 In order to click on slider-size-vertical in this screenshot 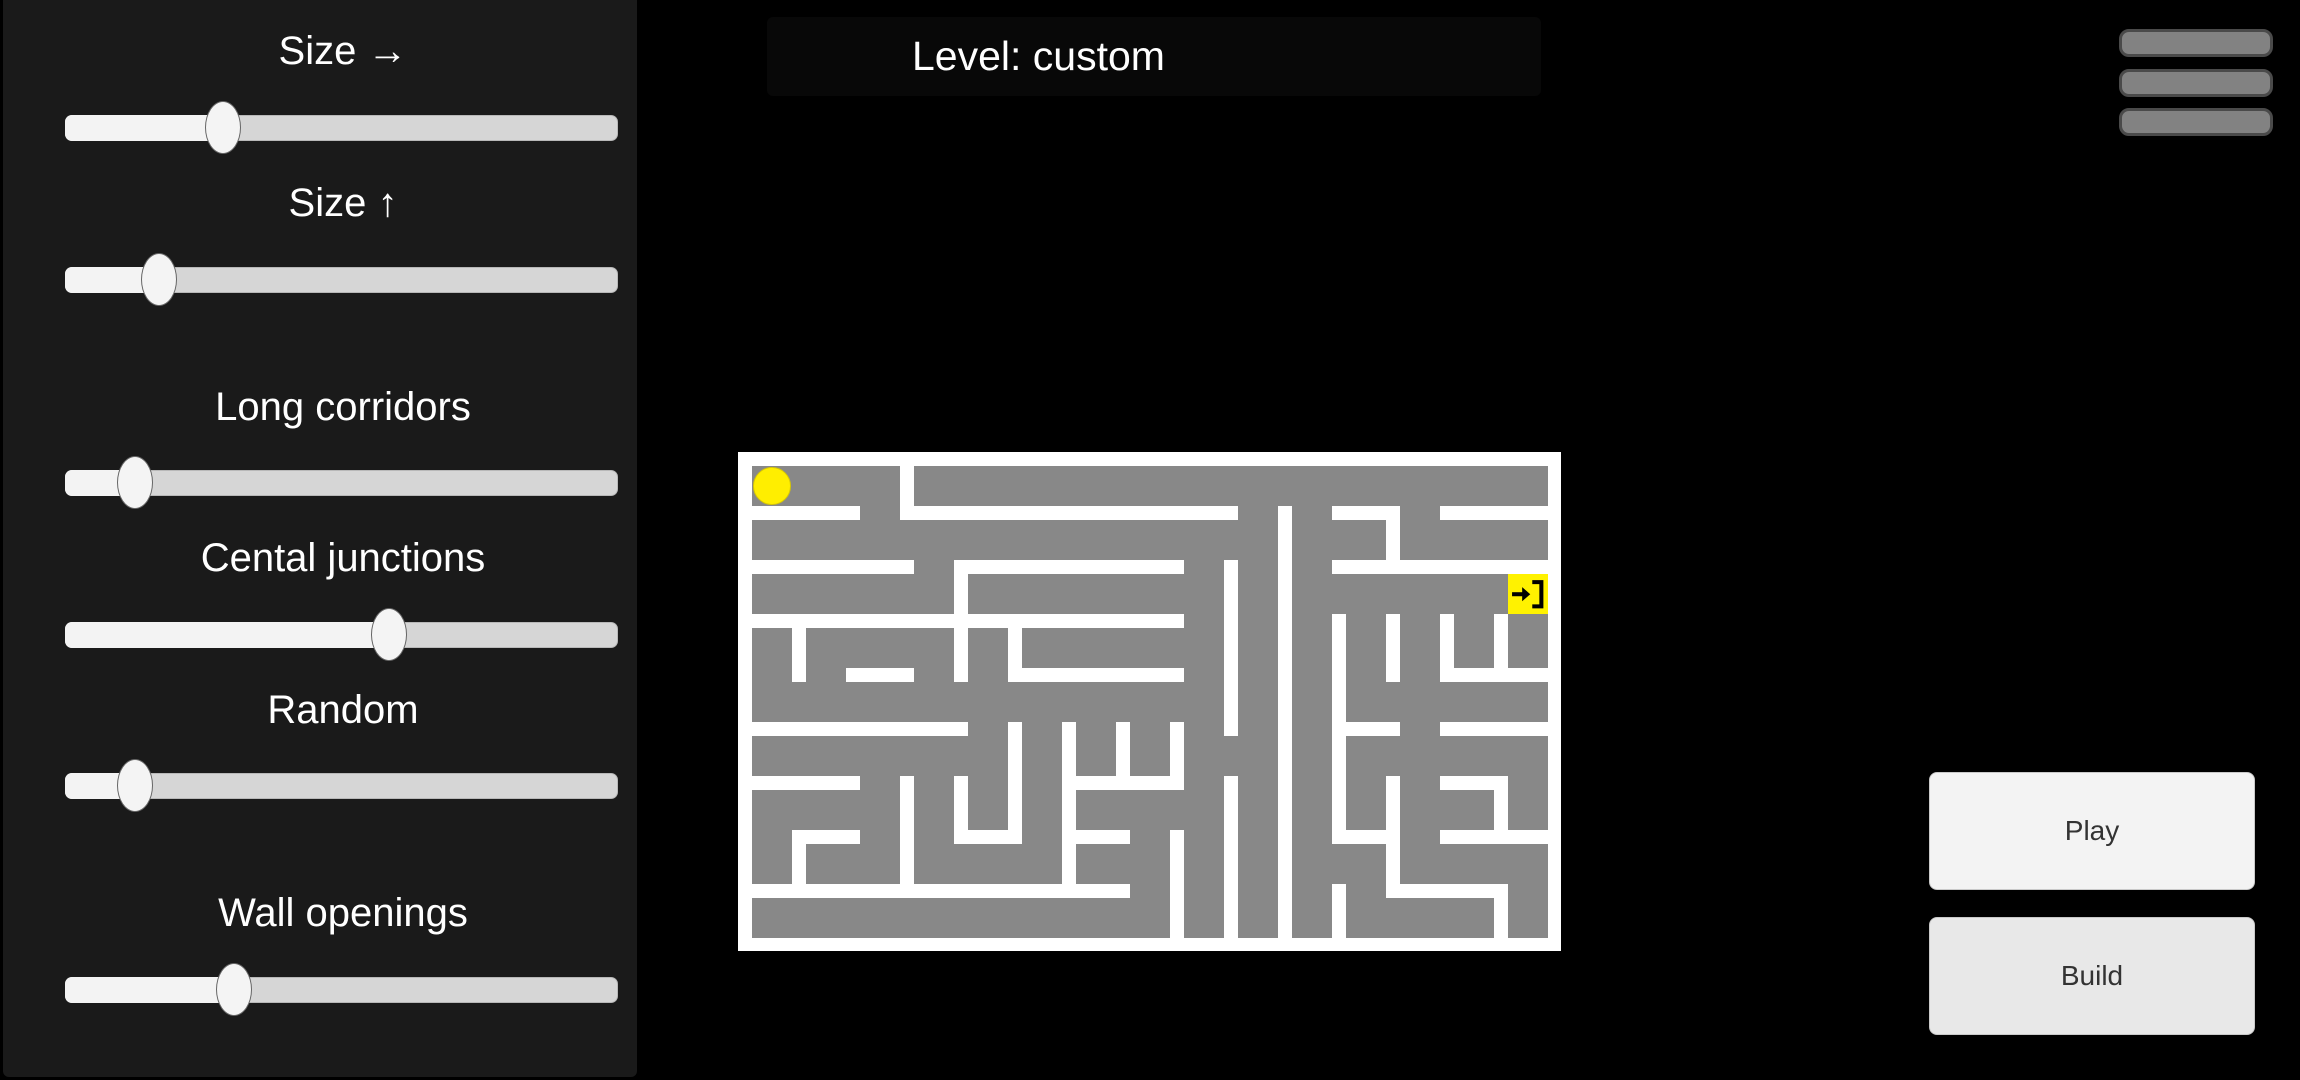, I will do `click(341, 279)`.